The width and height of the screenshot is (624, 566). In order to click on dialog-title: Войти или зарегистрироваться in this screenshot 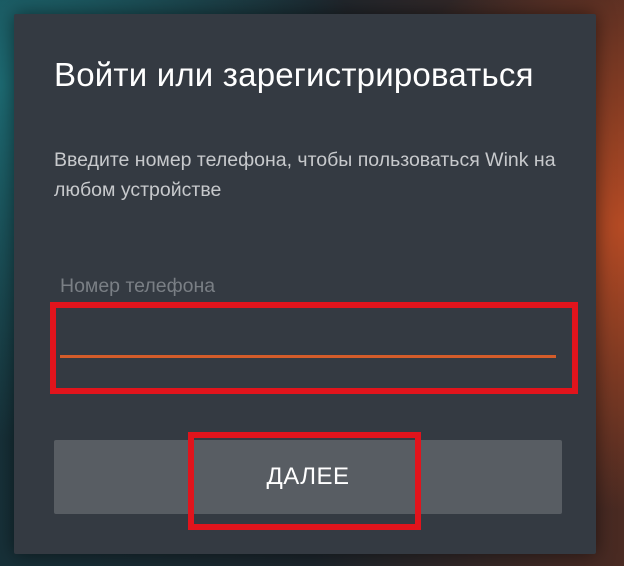, I will do `click(294, 74)`.